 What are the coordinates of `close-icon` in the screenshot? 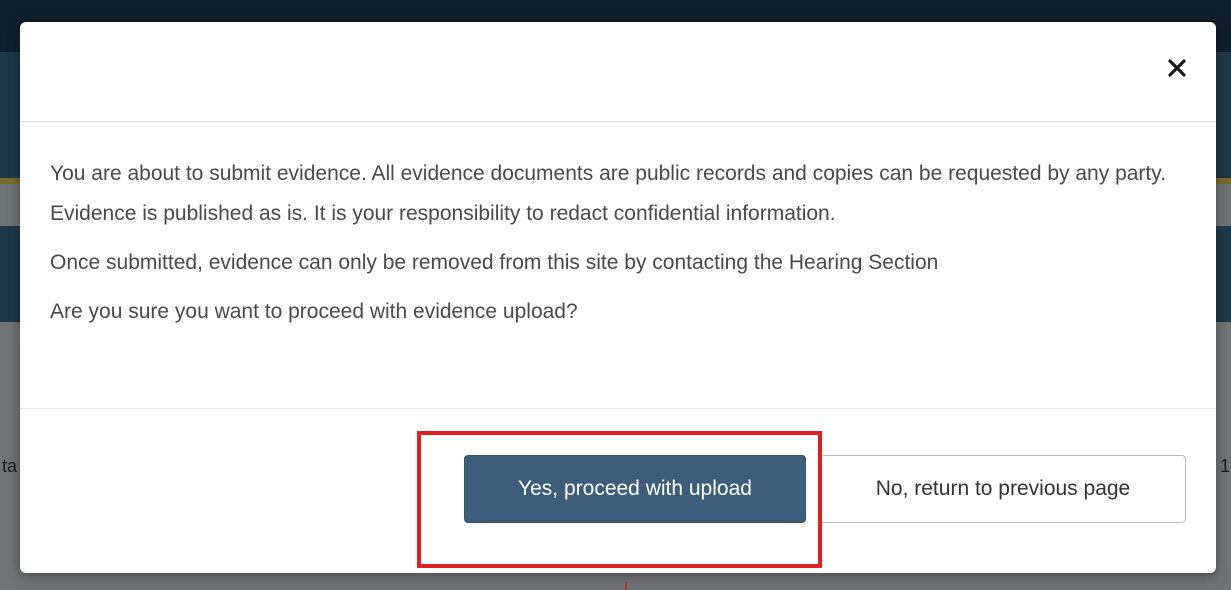 It's located at (1177, 68).